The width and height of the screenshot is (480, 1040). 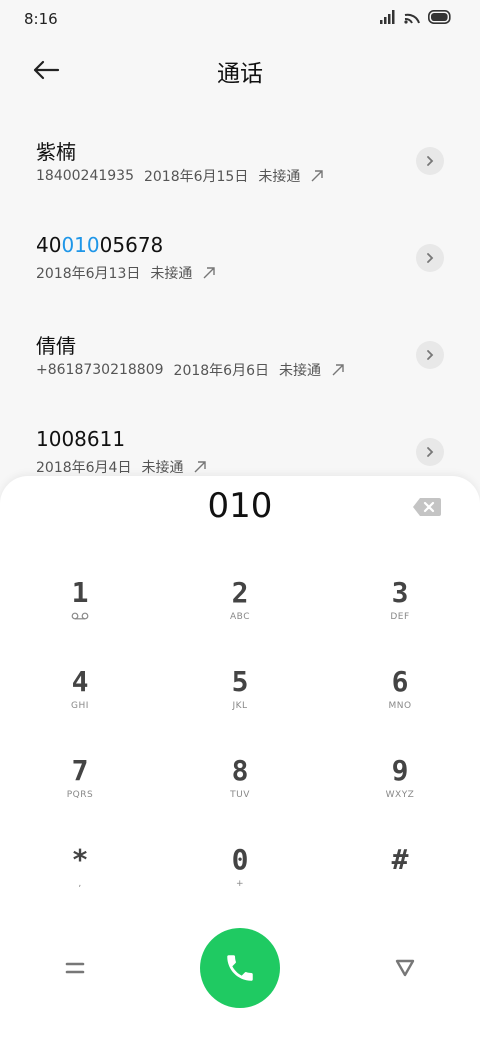 What do you see at coordinates (100, 370) in the screenshot?
I see `call-number: +8618730218809` at bounding box center [100, 370].